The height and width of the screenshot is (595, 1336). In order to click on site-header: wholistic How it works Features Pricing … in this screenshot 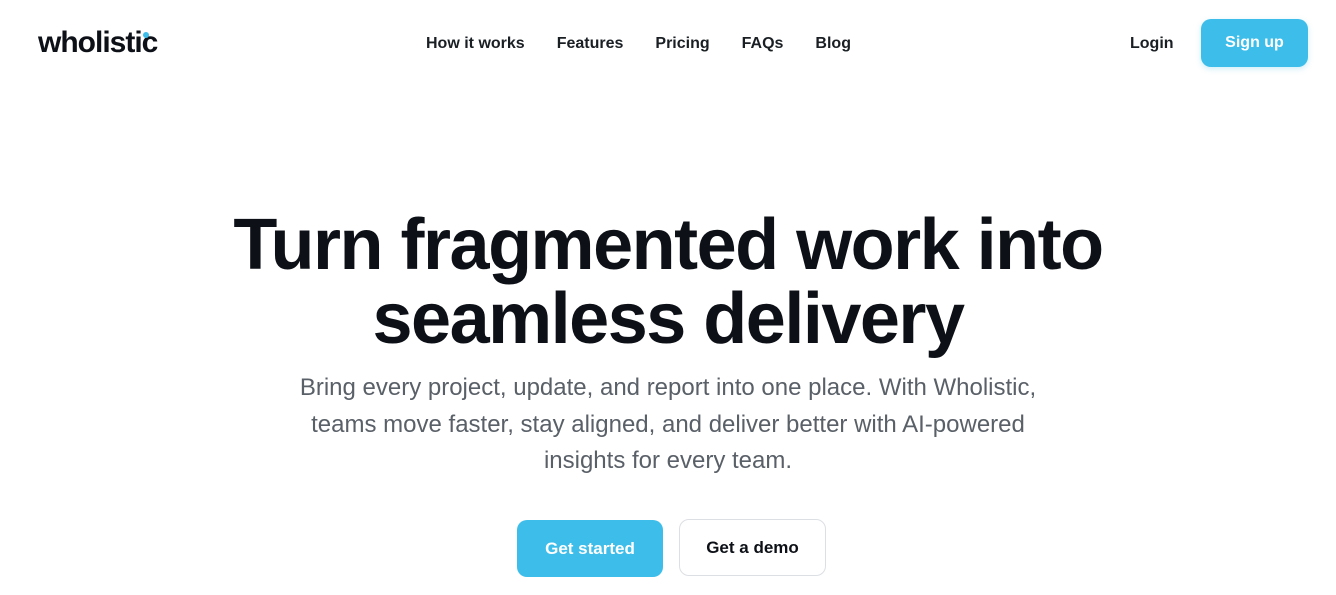, I will do `click(668, 44)`.